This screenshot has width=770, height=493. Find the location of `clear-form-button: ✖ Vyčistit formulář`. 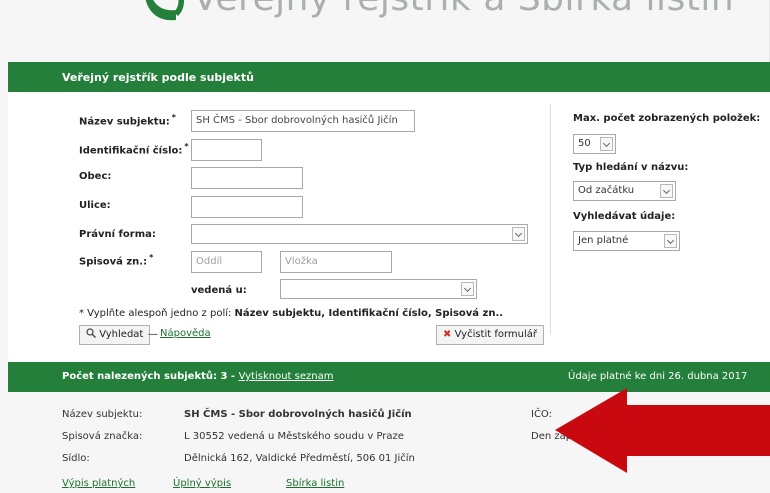

clear-form-button: ✖ Vyčistit formulář is located at coordinates (490, 335).